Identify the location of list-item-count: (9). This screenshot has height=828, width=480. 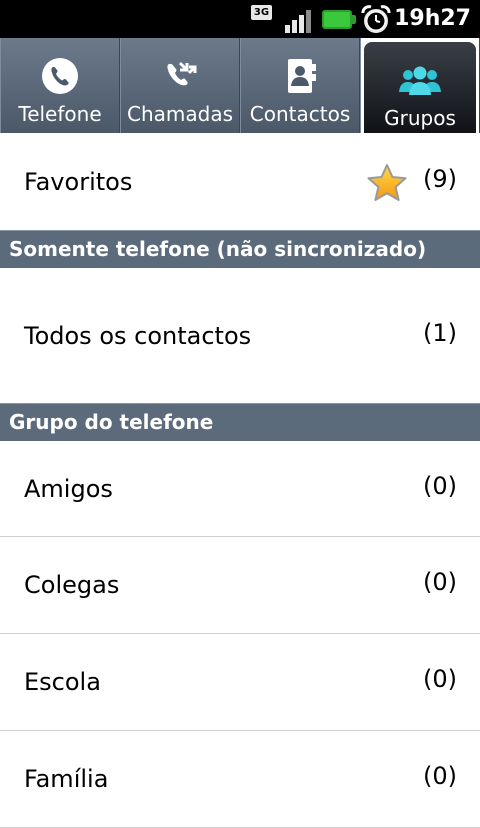
(440, 178).